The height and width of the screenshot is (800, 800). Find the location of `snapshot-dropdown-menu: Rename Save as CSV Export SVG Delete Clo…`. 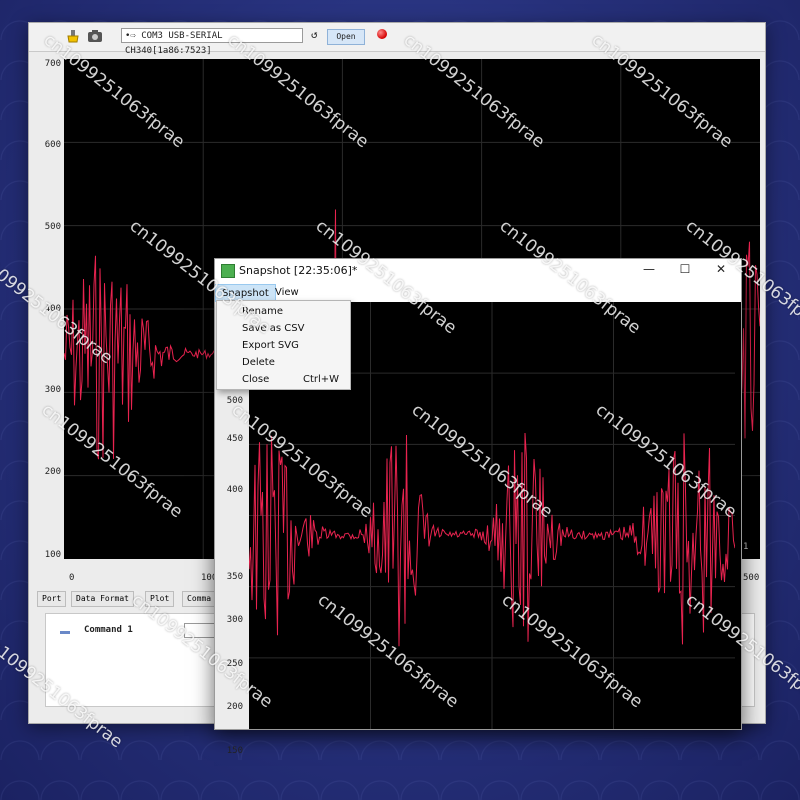

snapshot-dropdown-menu: Rename Save as CSV Export SVG Delete Clo… is located at coordinates (283, 345).